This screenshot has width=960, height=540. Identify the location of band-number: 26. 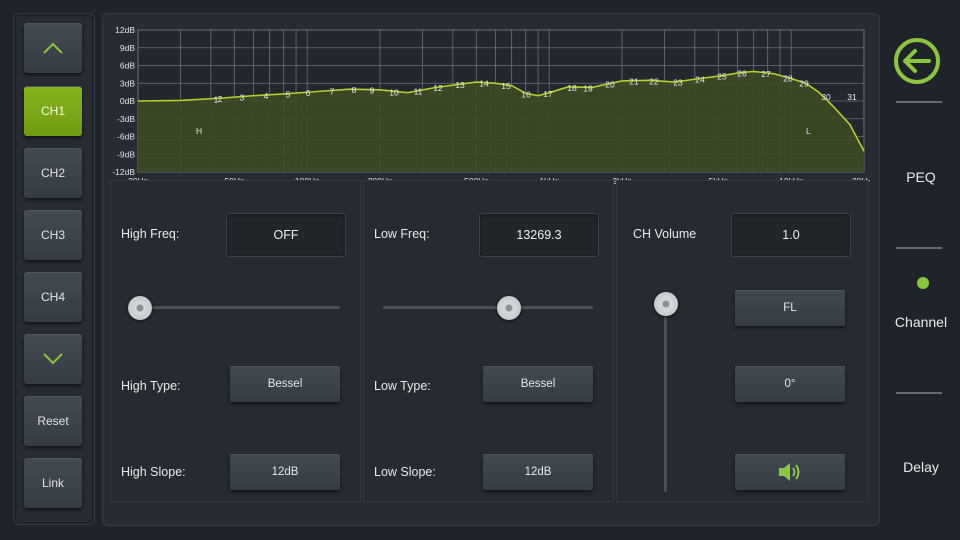
(742, 73).